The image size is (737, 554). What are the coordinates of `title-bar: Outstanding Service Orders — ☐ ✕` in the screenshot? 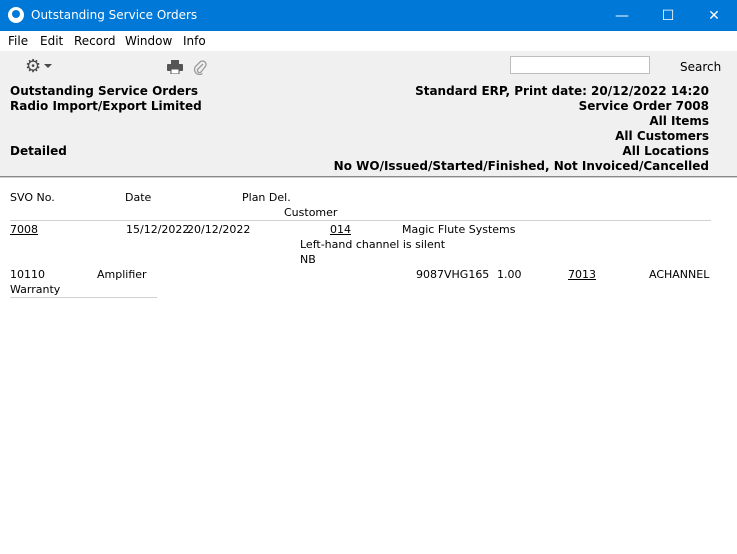 It's located at (368, 15).